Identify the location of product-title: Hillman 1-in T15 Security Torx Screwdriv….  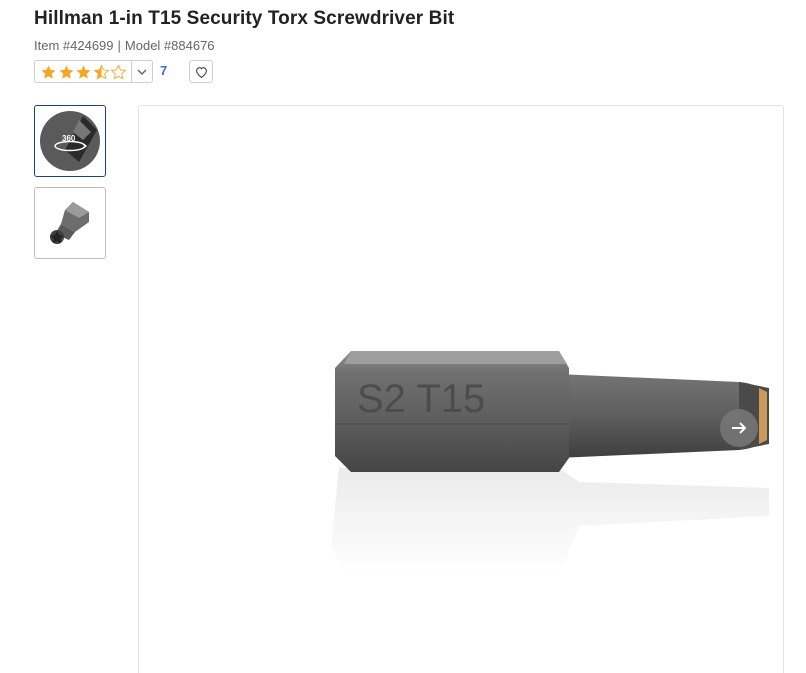
(244, 18).